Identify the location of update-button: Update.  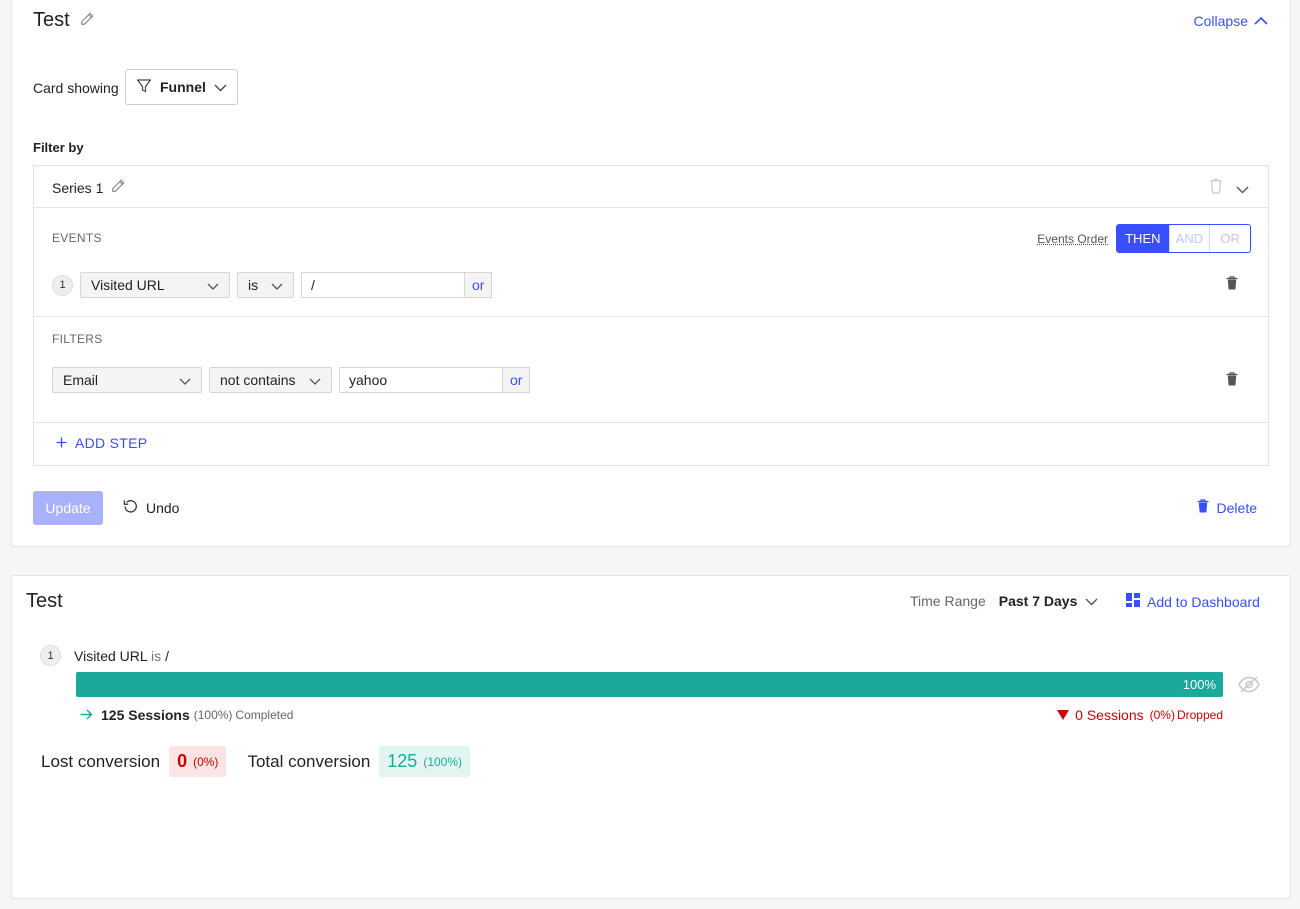
(68, 508).